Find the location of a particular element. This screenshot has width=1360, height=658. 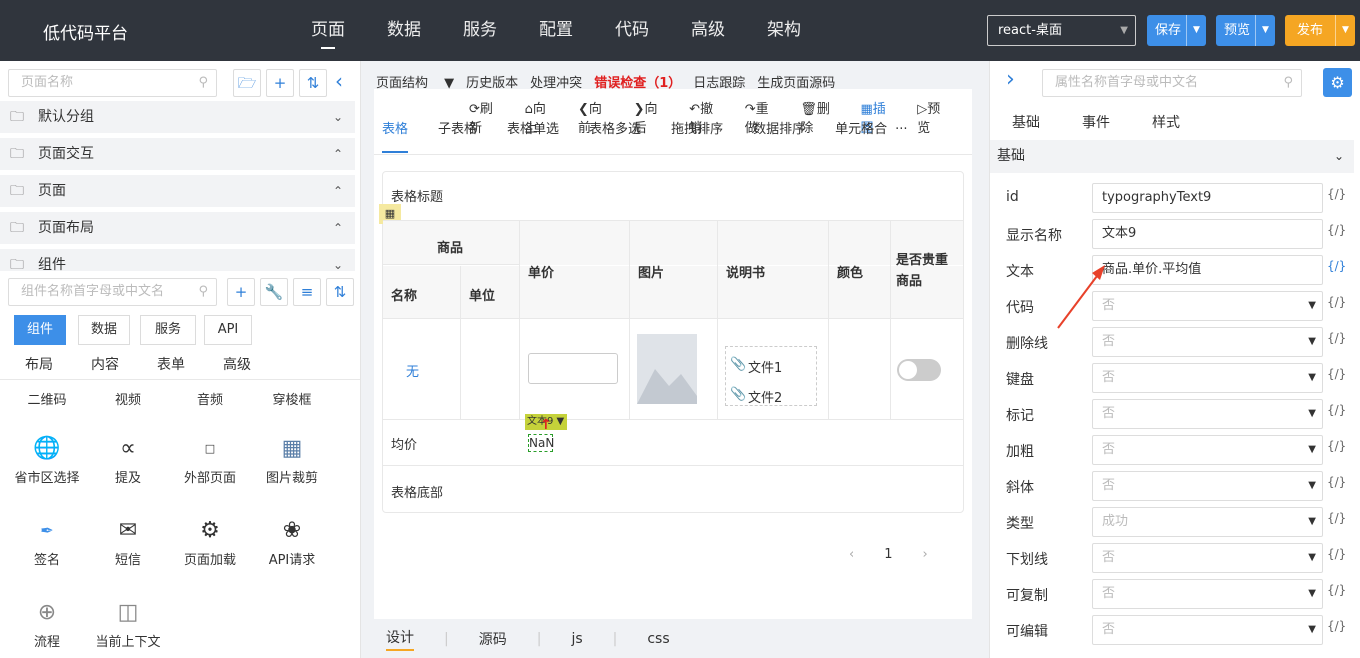

env-select: react-桌面 ▼ is located at coordinates (1061, 30).